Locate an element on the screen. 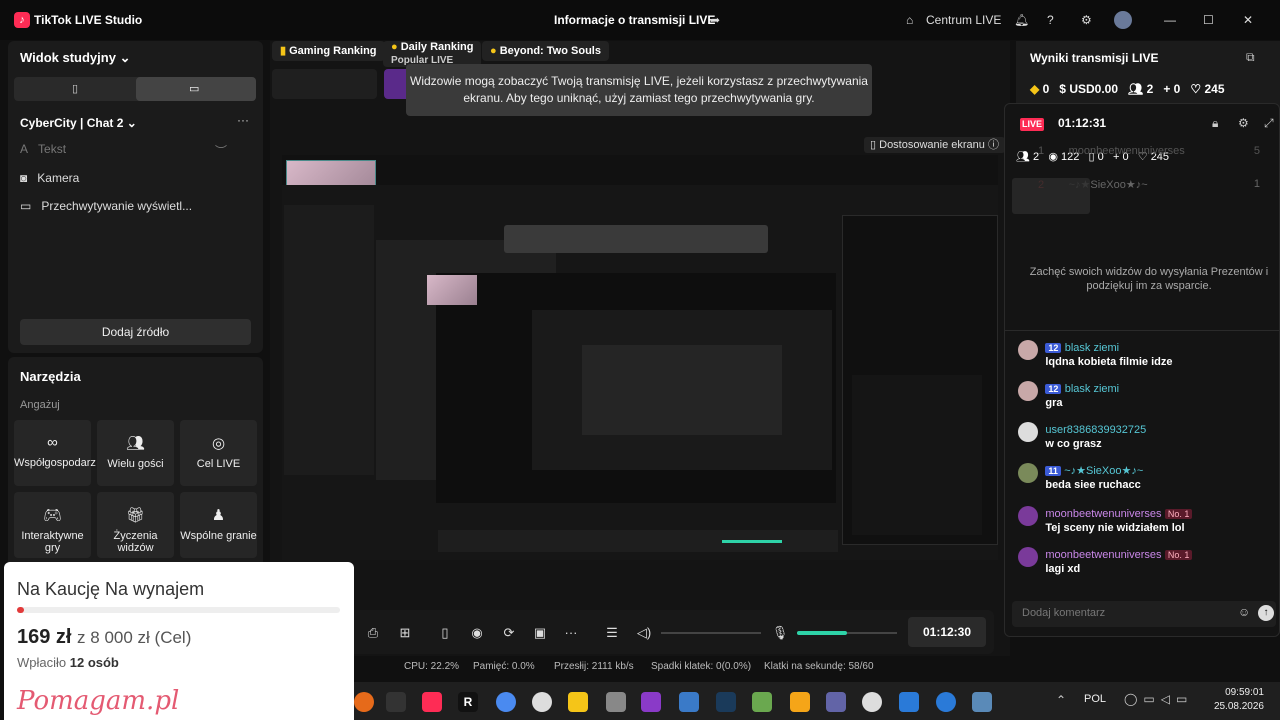  stream-info-title: Informacje o transmisji LIVE is located at coordinates (634, 20).